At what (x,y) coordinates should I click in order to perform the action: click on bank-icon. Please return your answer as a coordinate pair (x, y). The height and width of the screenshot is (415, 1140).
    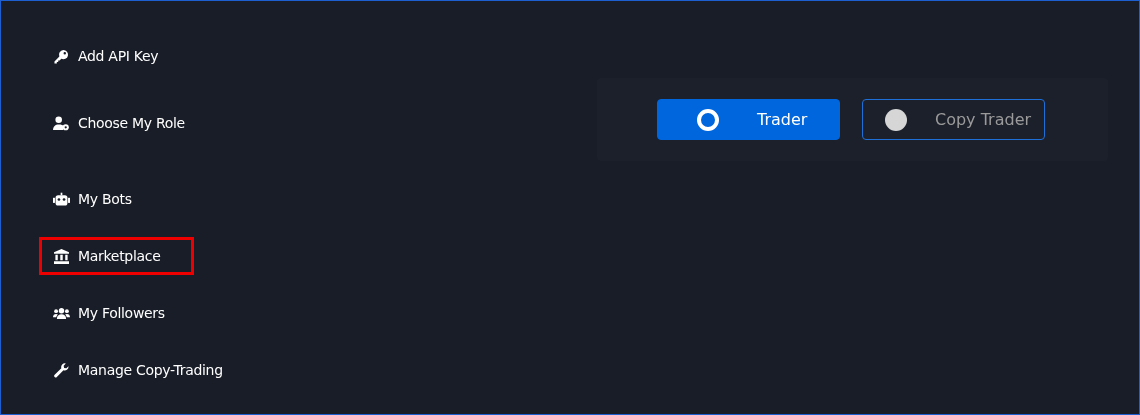
    Looking at the image, I should click on (61, 256).